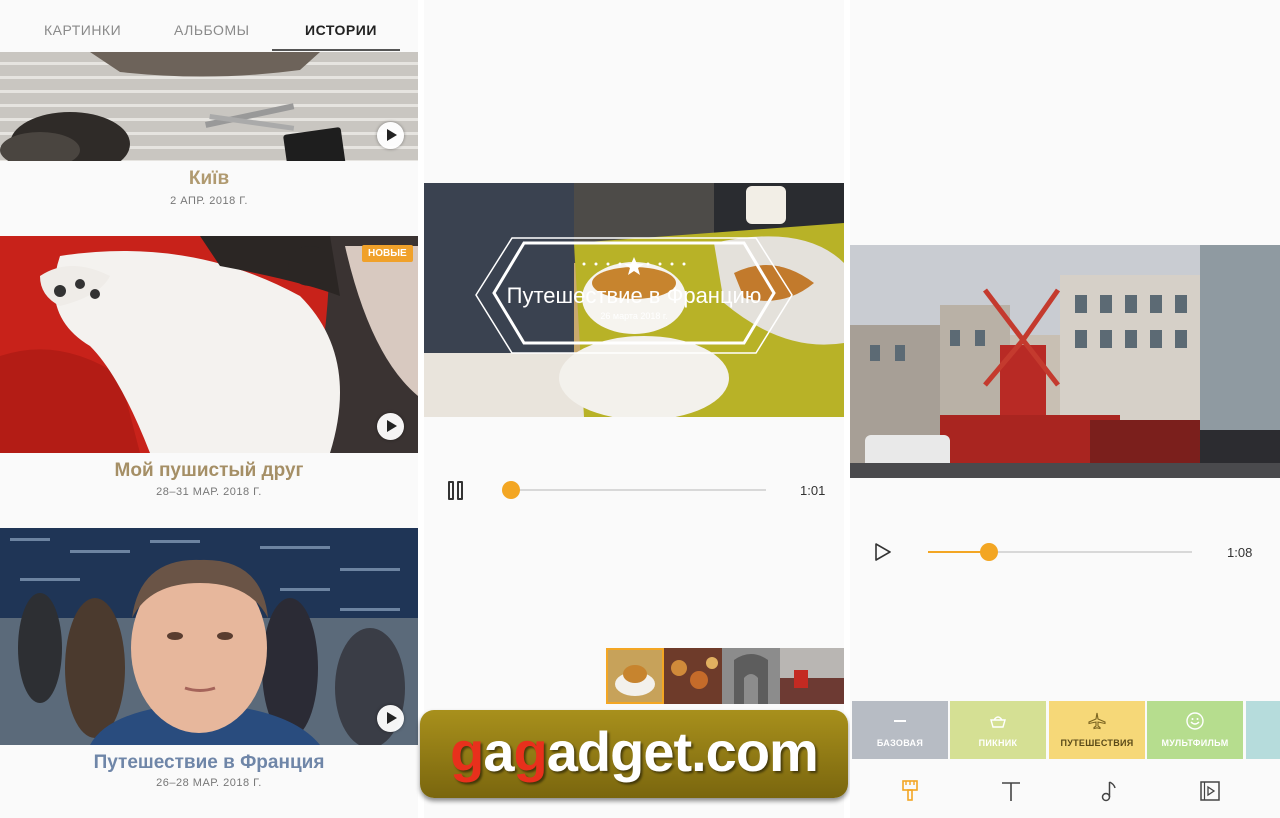 The height and width of the screenshot is (818, 1280). What do you see at coordinates (1110, 791) in the screenshot?
I see `music-note-icon` at bounding box center [1110, 791].